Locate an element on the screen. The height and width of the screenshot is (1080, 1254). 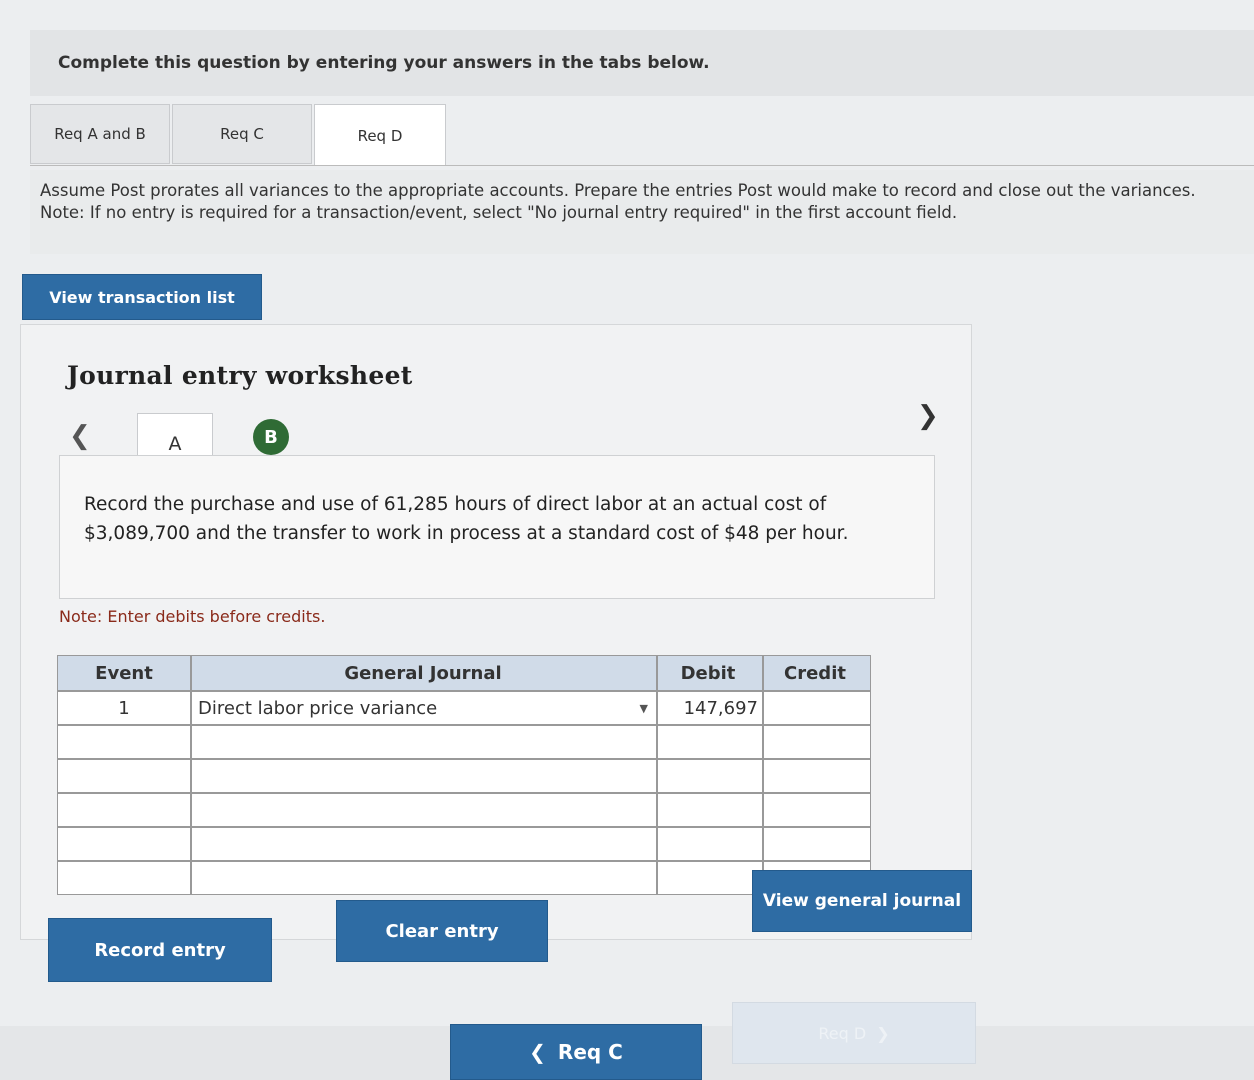
next-requirement-button: Req D ❯ is located at coordinates (854, 1033).